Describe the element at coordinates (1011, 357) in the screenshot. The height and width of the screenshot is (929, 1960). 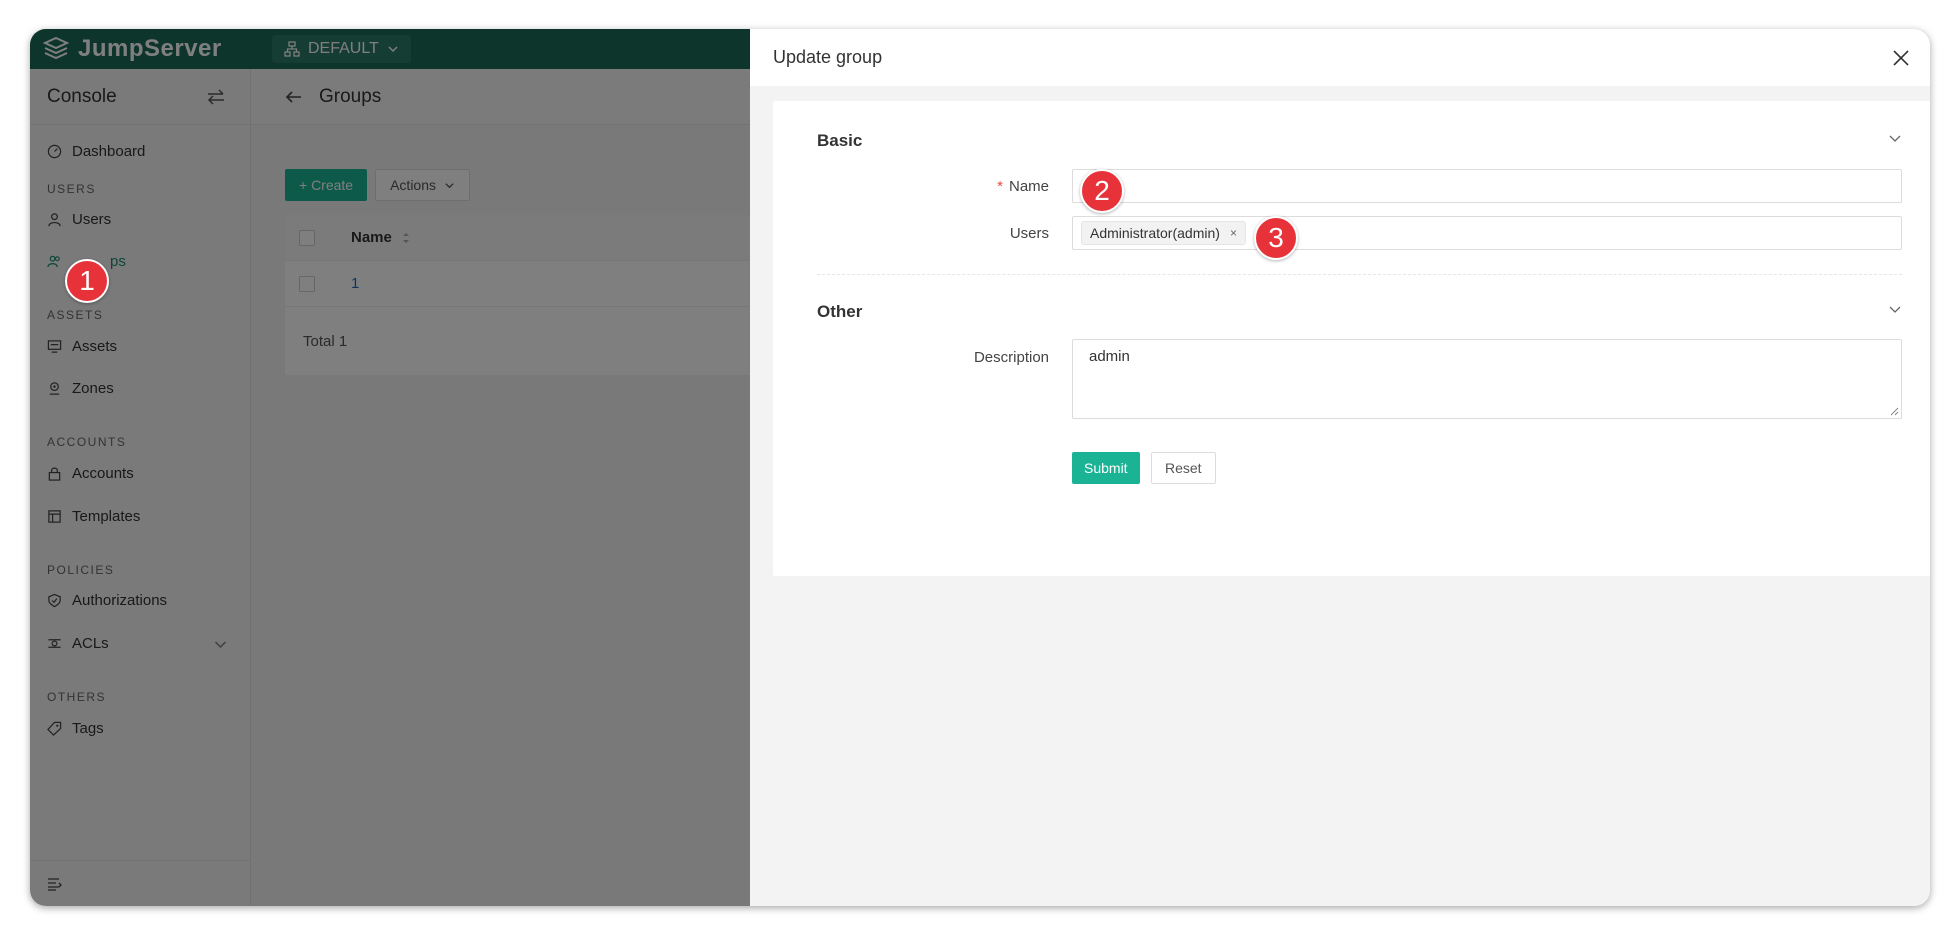
I see `description-label: Description` at that location.